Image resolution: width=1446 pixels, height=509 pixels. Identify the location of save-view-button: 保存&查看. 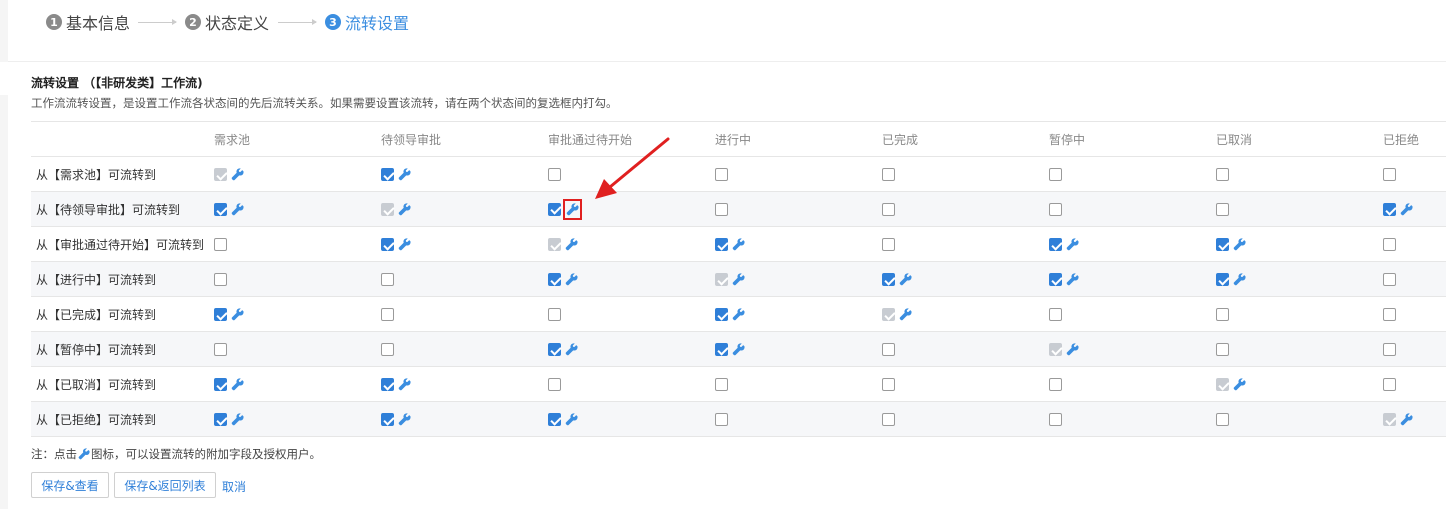
(70, 485).